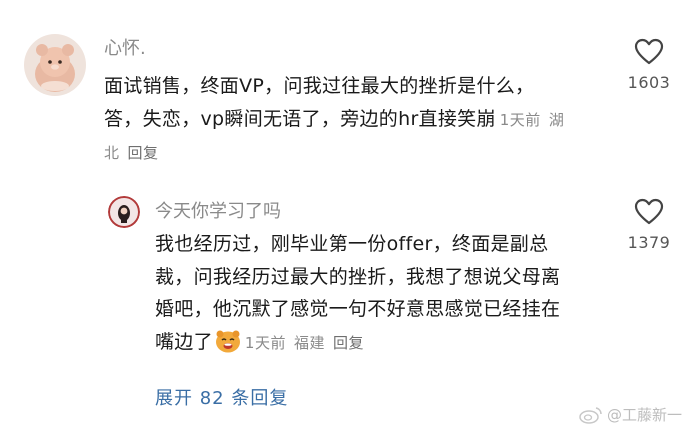 This screenshot has height=432, width=690. Describe the element at coordinates (649, 82) in the screenshot. I see `comment-like-count: 1603` at that location.